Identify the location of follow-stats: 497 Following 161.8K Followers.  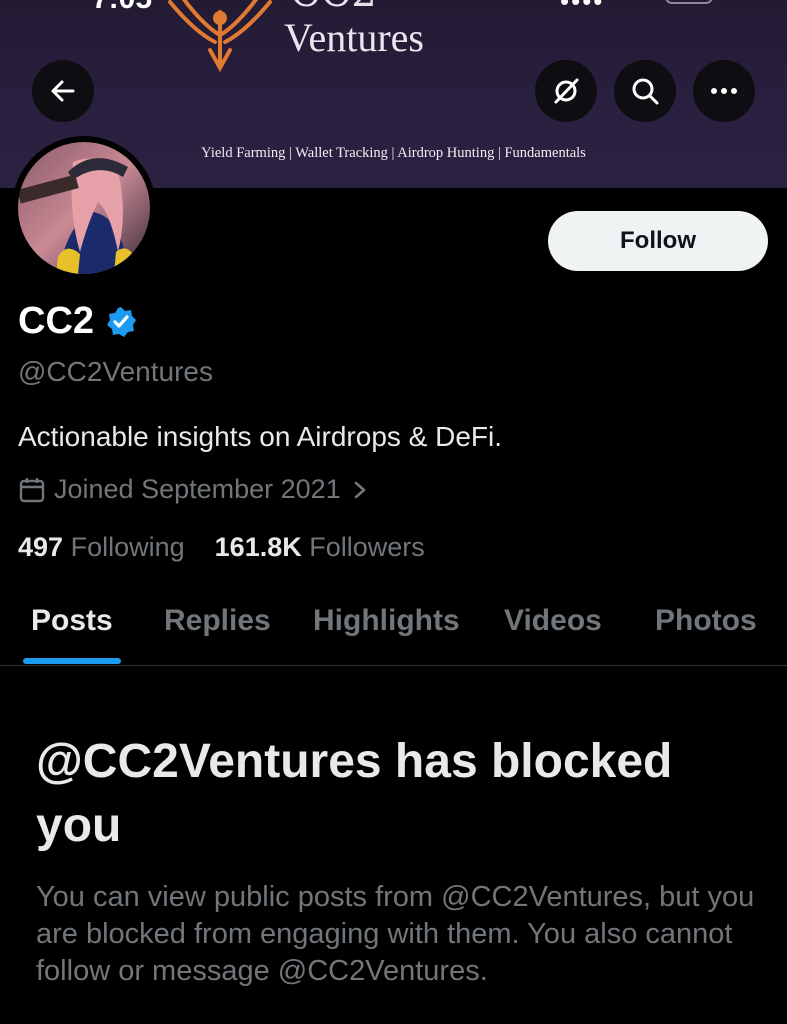
(221, 547).